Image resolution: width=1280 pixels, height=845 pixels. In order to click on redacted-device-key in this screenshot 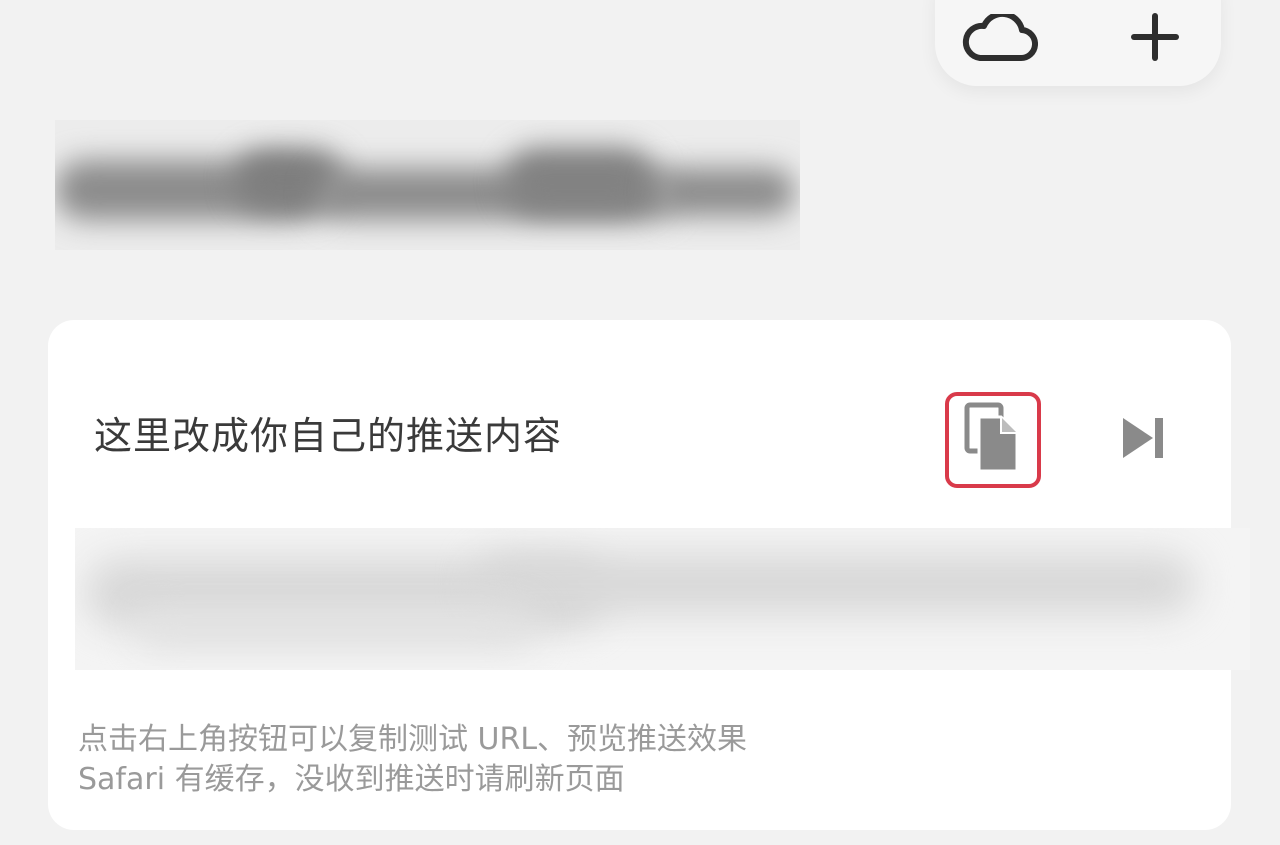, I will do `click(427, 185)`.